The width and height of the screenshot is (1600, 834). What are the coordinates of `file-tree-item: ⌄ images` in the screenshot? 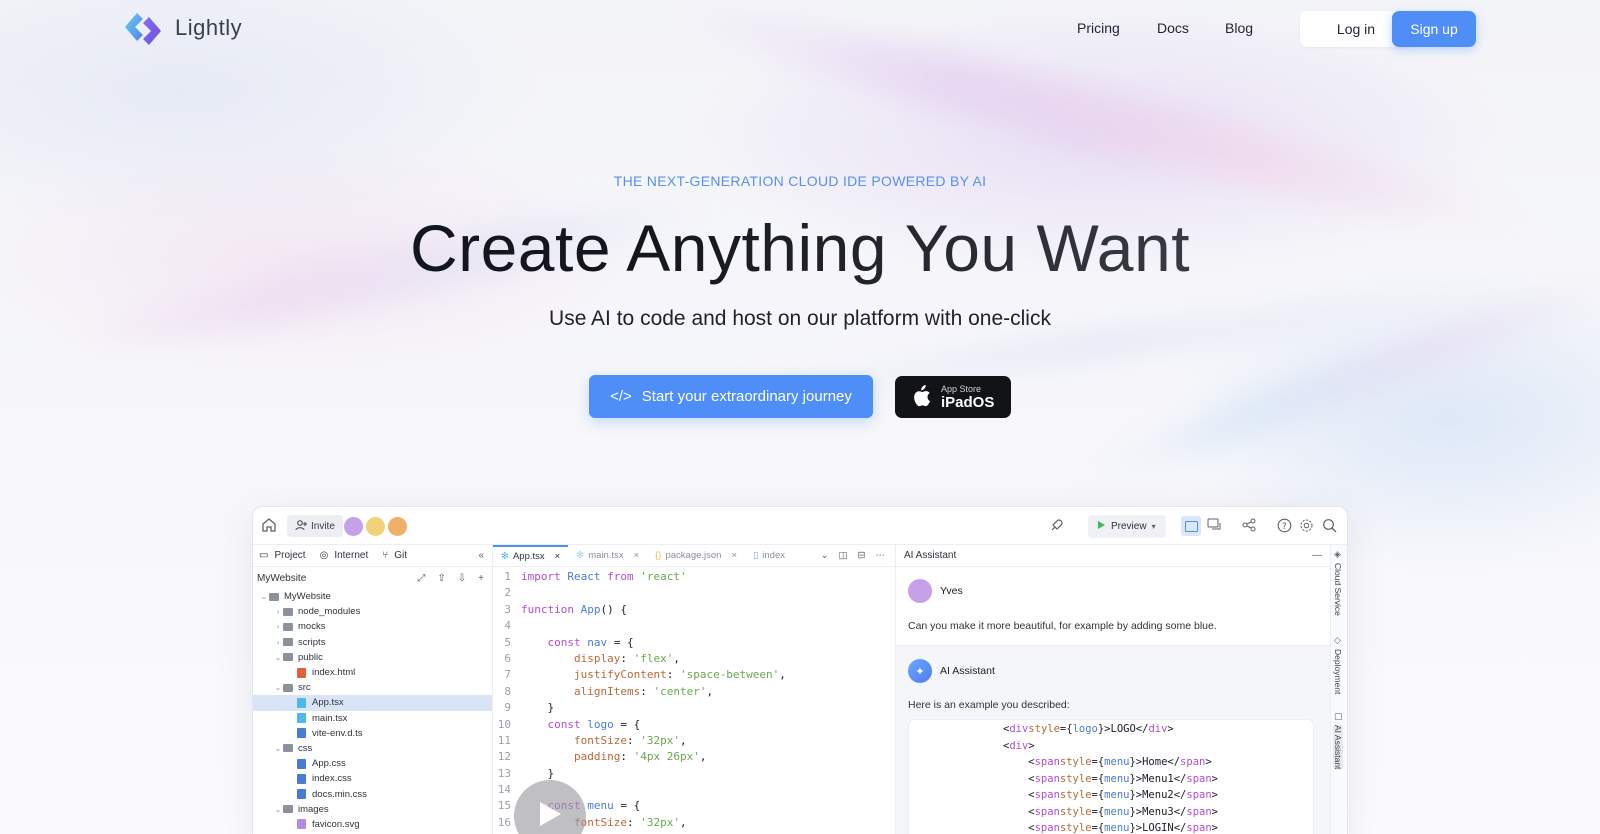 It's located at (372, 809).